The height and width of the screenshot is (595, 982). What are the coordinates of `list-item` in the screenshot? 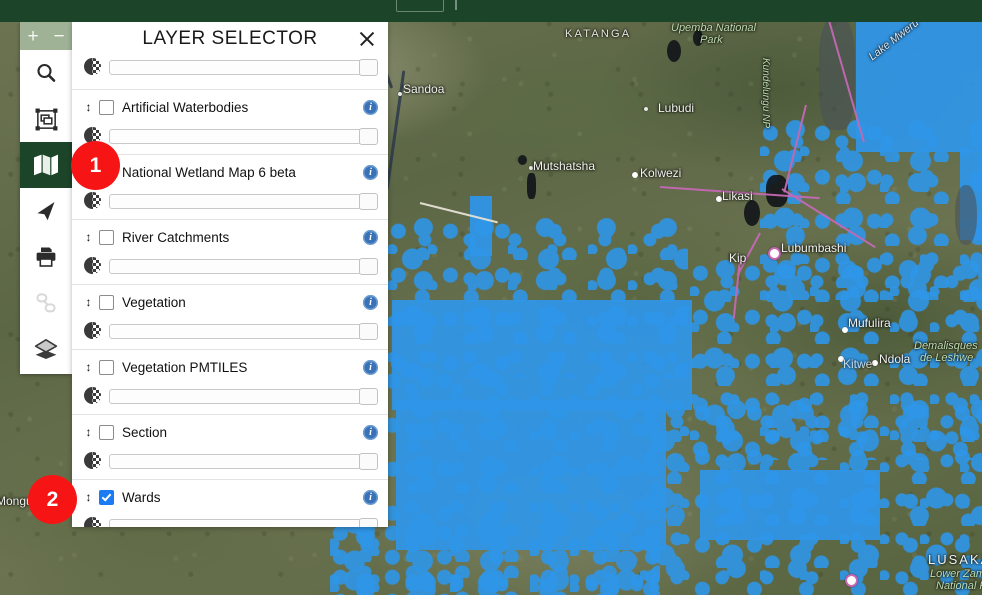 It's located at (230, 72).